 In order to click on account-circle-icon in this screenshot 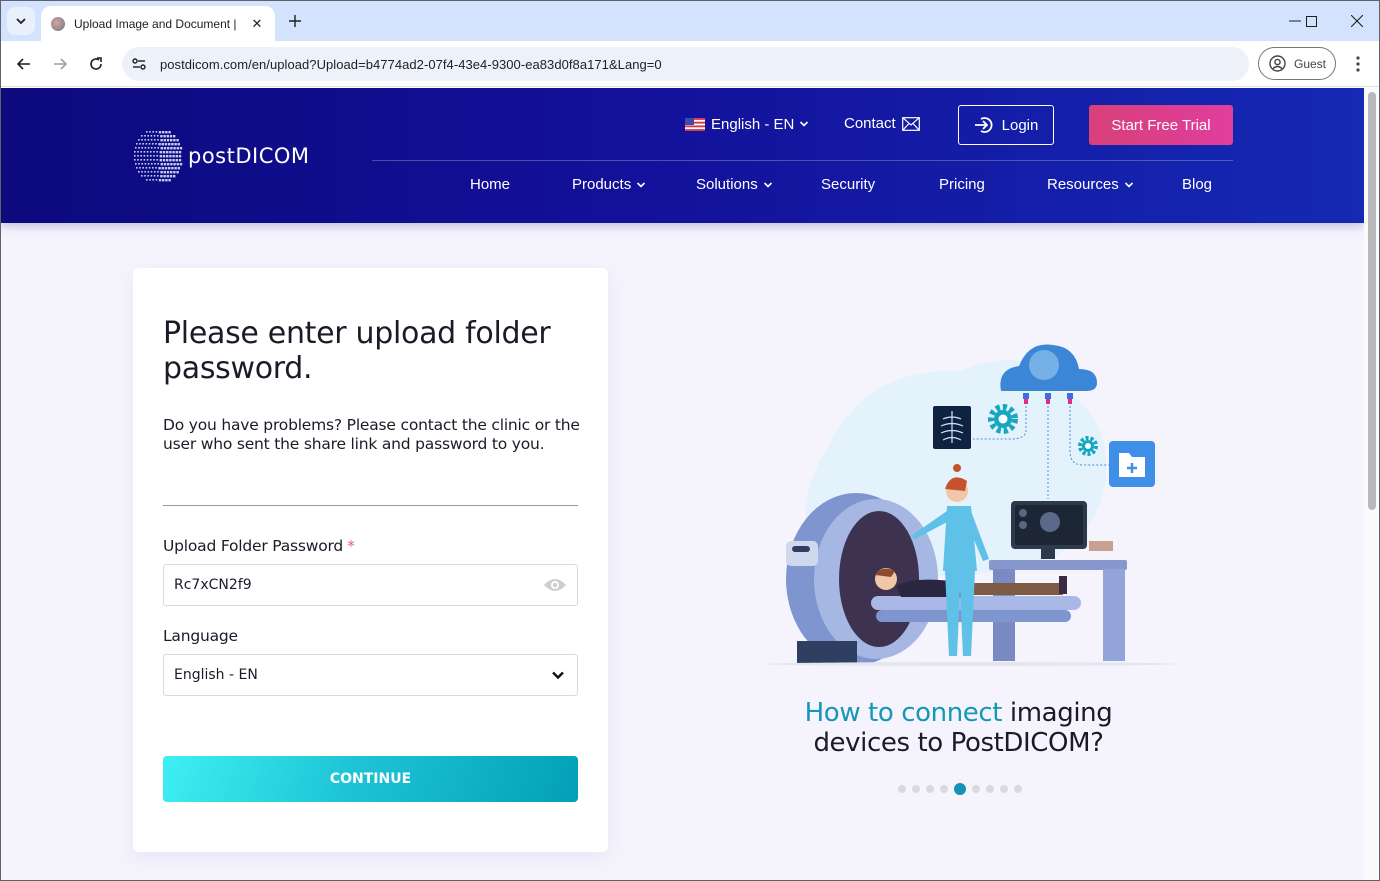, I will do `click(1277, 63)`.